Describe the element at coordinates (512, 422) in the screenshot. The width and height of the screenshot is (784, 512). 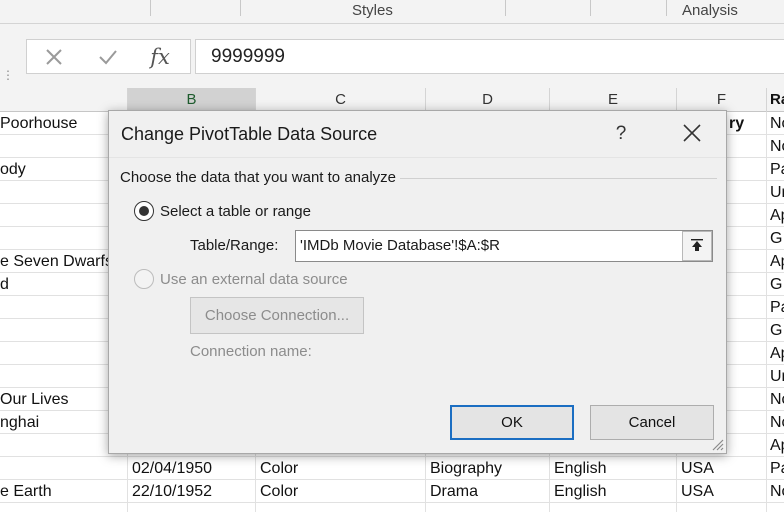
I see `ok-button: OK` at that location.